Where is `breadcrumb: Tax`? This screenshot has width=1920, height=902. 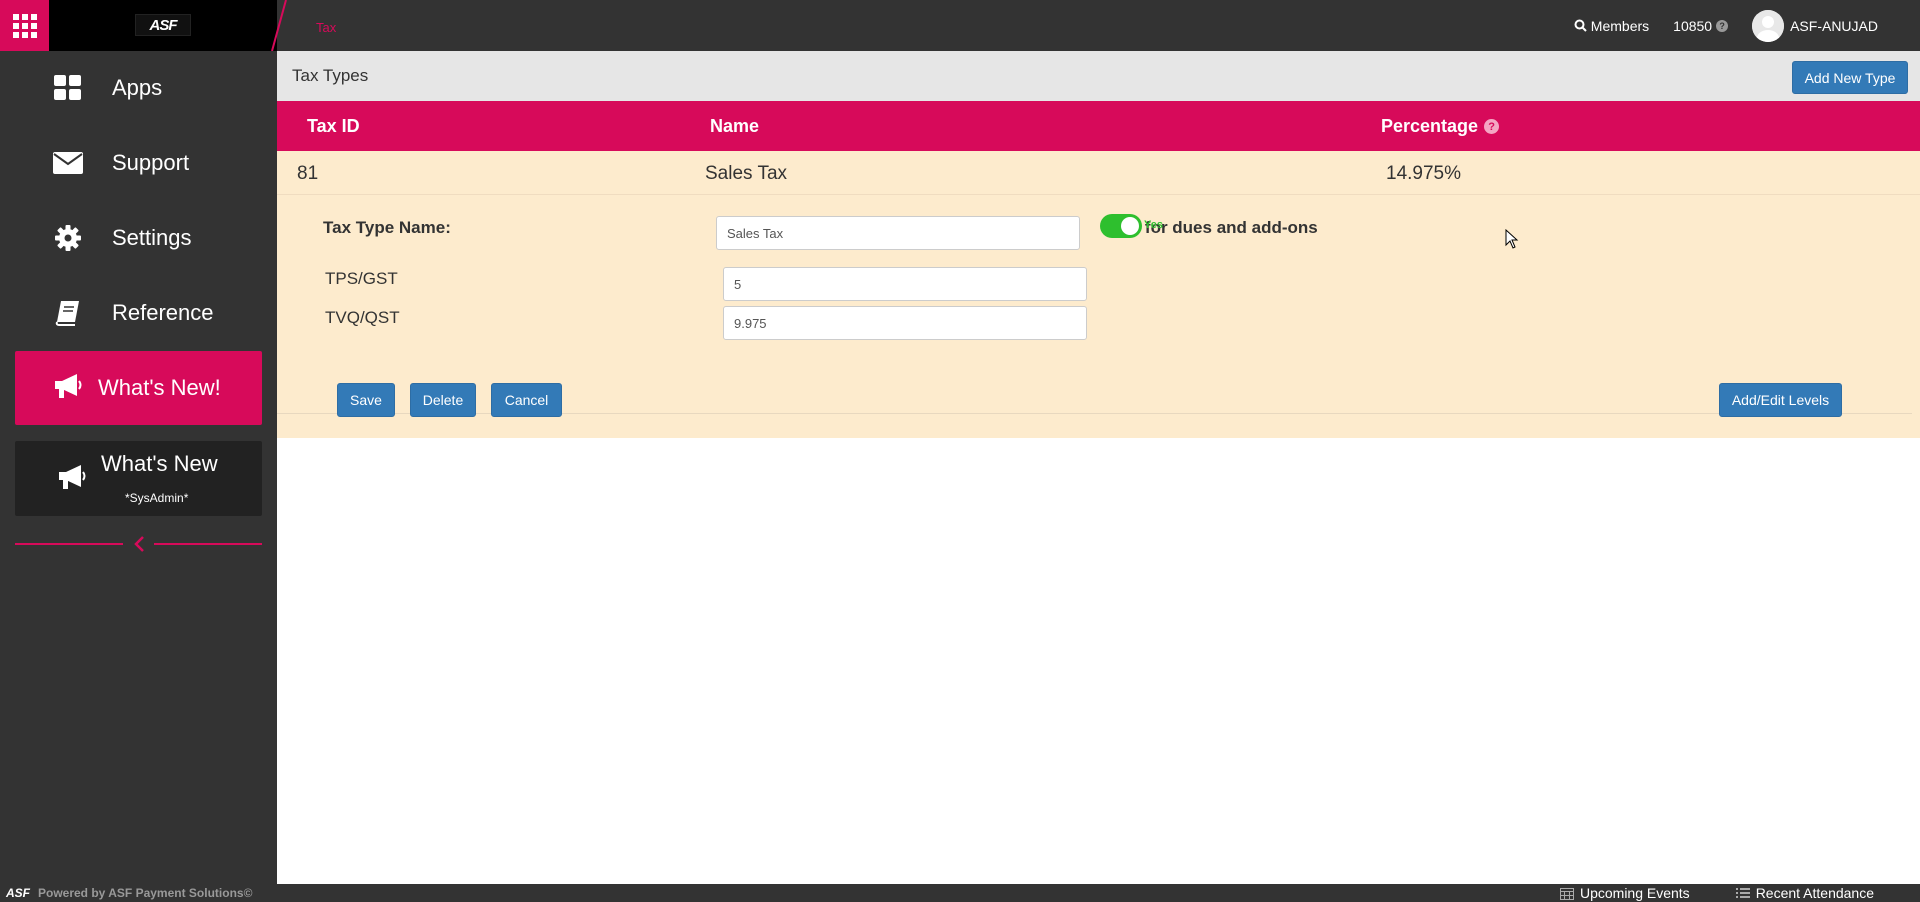 breadcrumb: Tax is located at coordinates (326, 27).